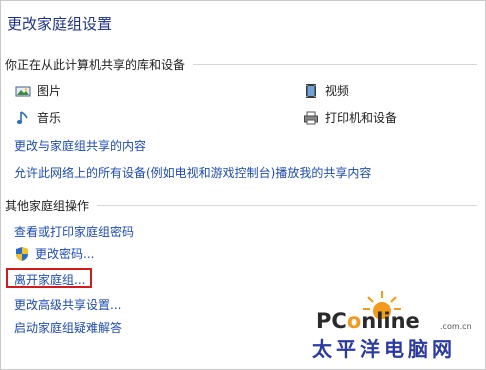  I want to click on shared-section-heading: 你正在从此计算机共享的库和设备, so click(241, 64).